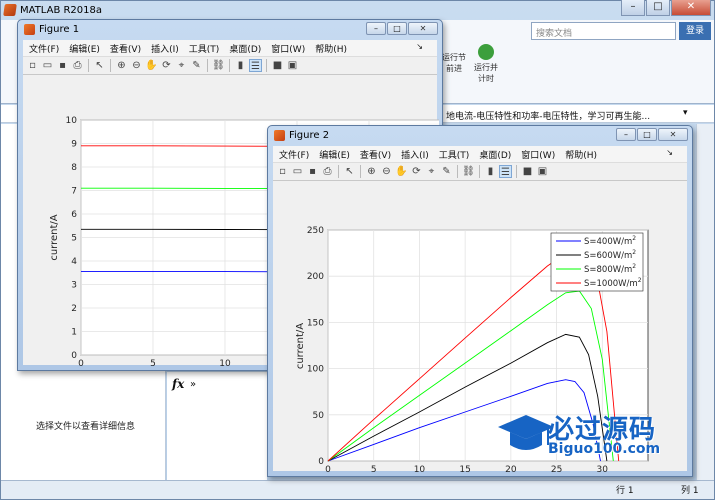  I want to click on figure-1-close-button: ✕, so click(423, 28).